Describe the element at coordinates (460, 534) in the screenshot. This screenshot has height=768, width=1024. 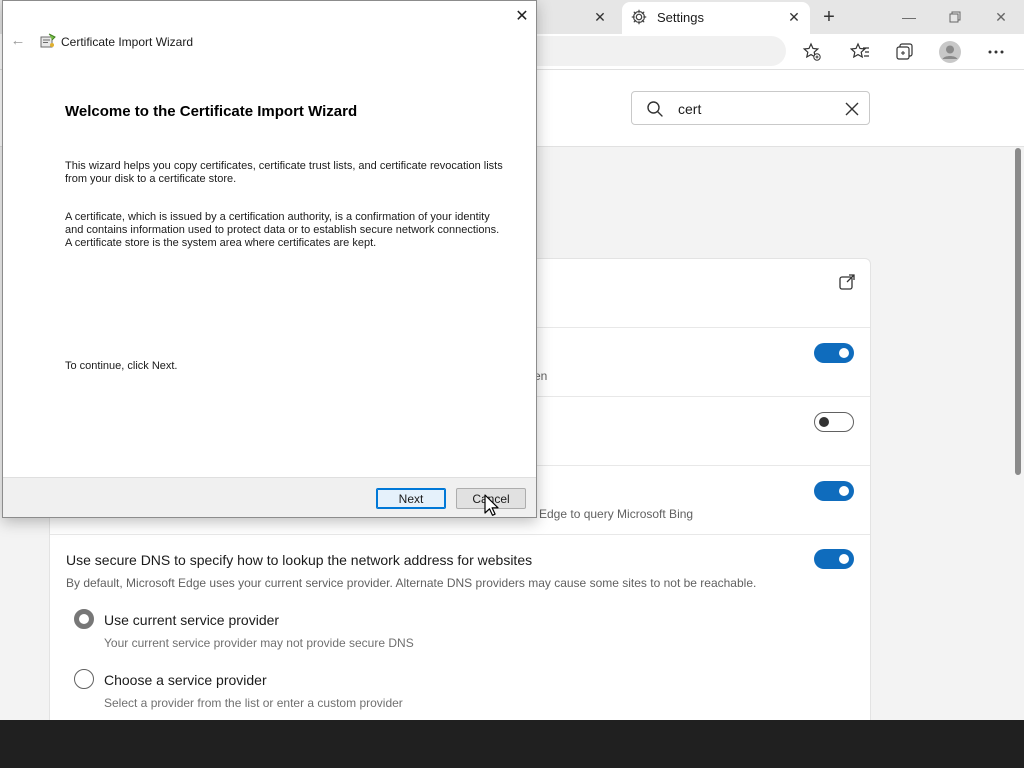
I see `row-divider` at that location.